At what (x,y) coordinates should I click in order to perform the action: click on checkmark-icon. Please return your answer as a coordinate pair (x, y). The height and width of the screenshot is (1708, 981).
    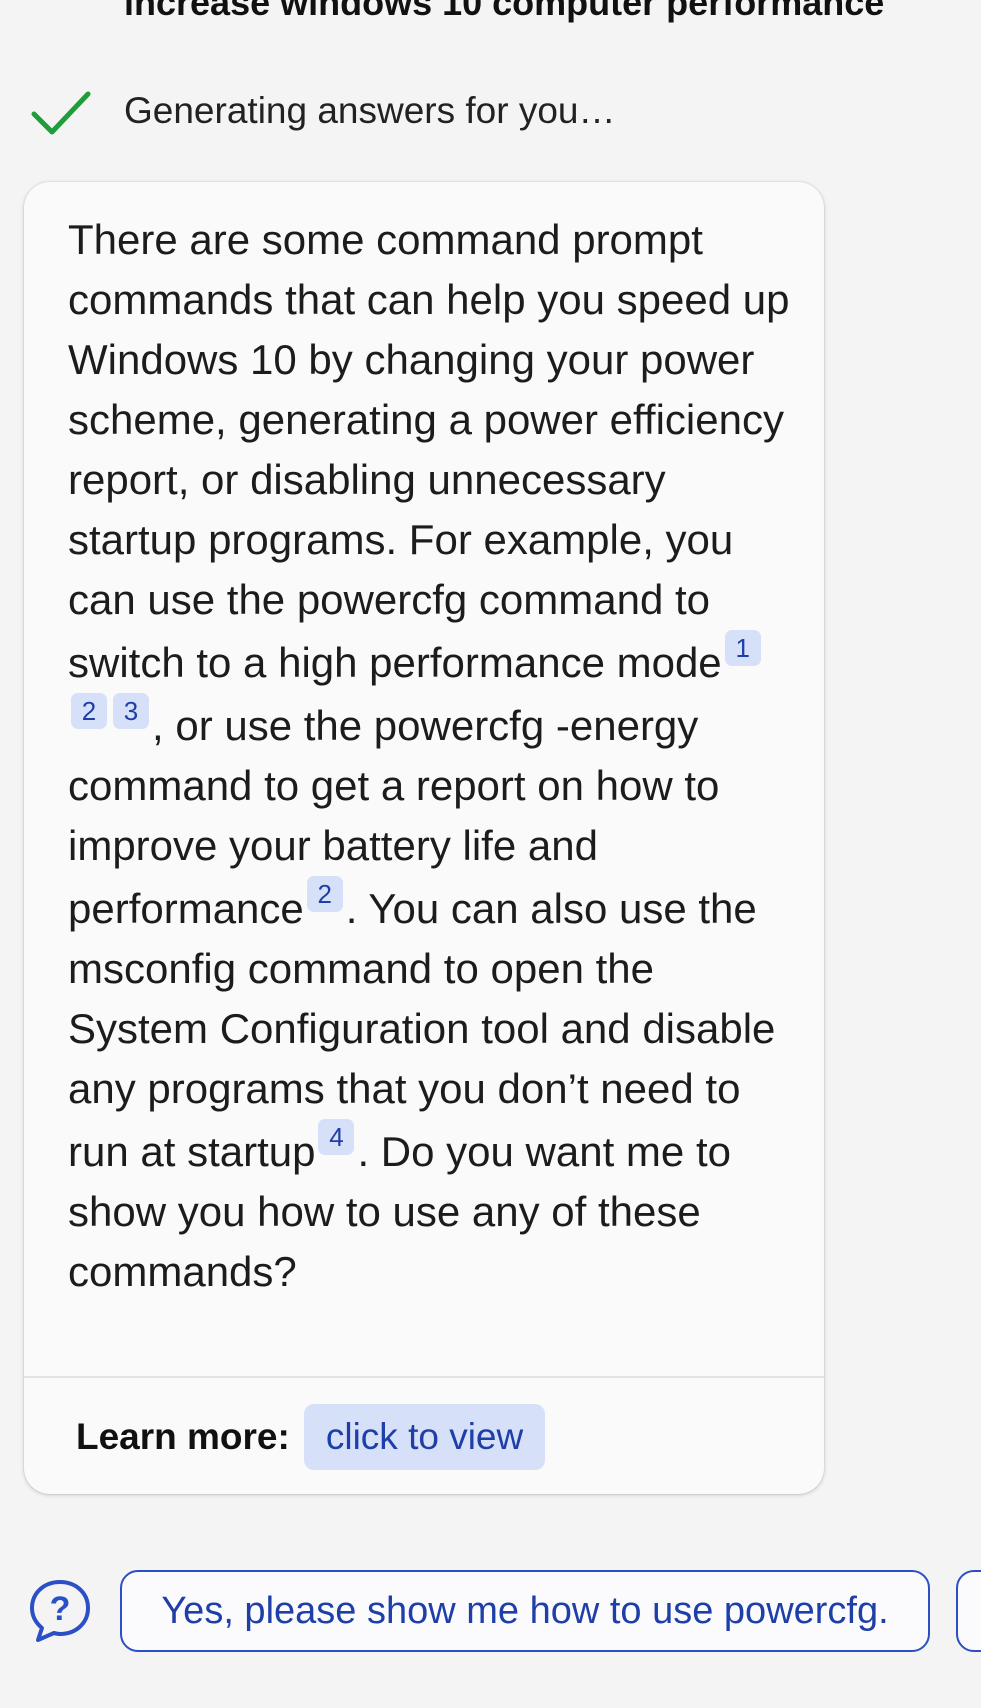
    Looking at the image, I should click on (61, 113).